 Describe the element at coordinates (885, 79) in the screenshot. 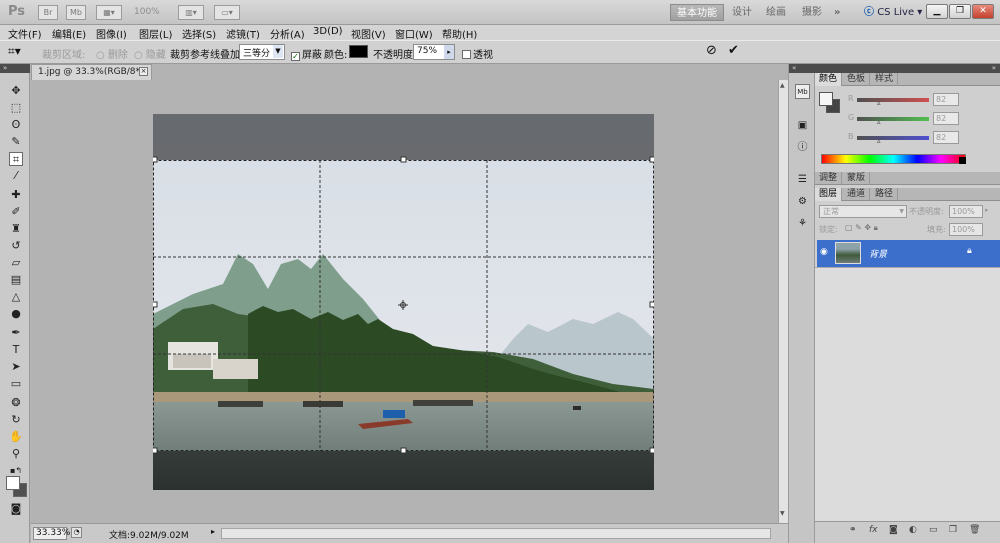

I see `tab-styles: 样式` at that location.